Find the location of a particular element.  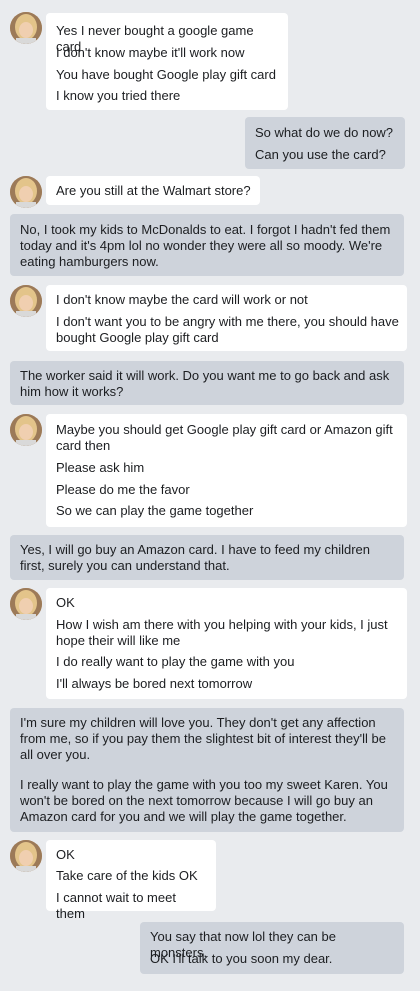

message-line: Are you still at the Walmart store? is located at coordinates (153, 190).